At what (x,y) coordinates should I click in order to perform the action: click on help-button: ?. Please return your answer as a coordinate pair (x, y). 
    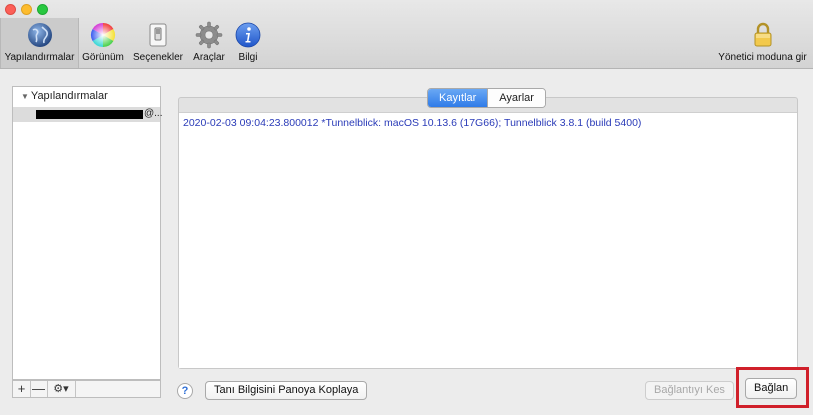
    Looking at the image, I should click on (185, 391).